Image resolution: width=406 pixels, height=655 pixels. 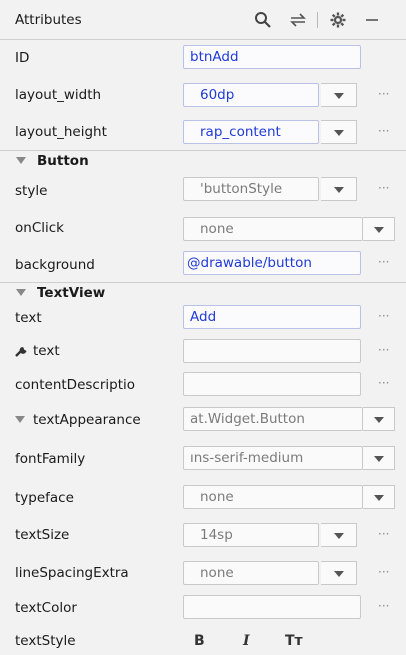 I want to click on content-description-field, so click(x=272, y=384).